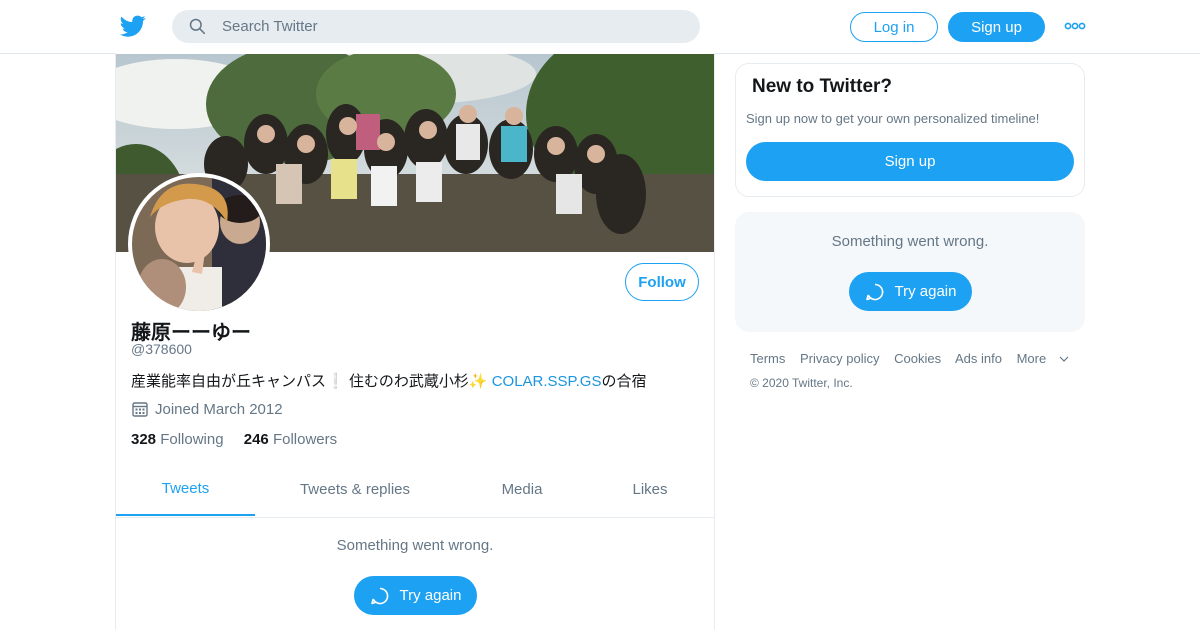  What do you see at coordinates (522, 489) in the screenshot?
I see `tab-media: Media` at bounding box center [522, 489].